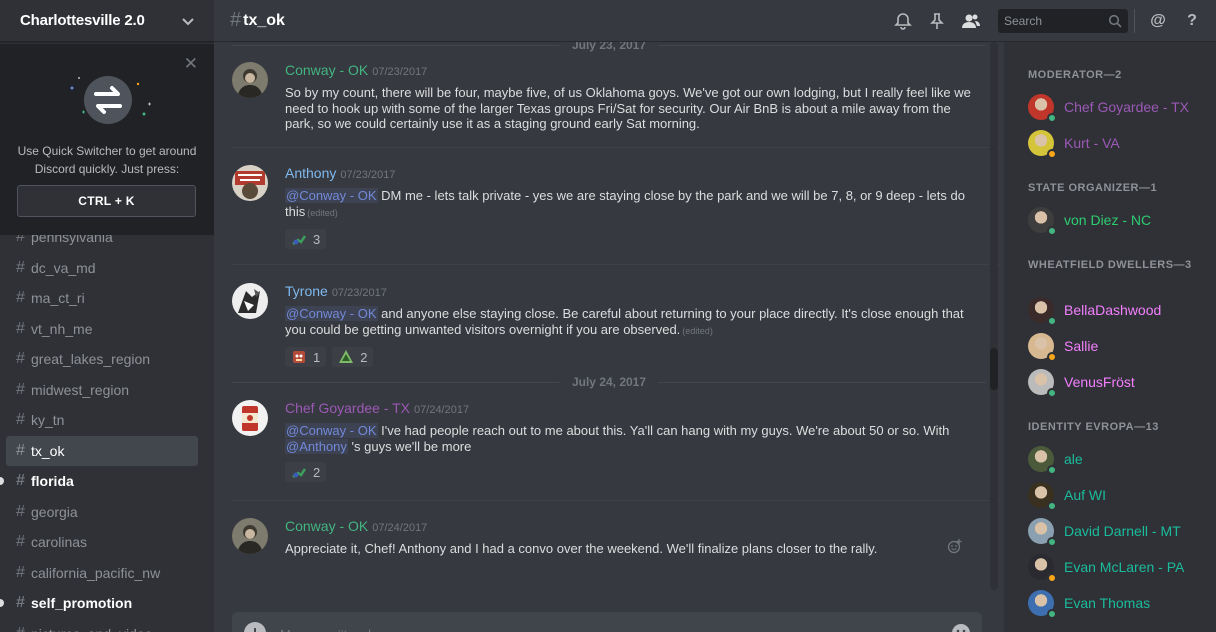 Image resolution: width=1216 pixels, height=632 pixels. Describe the element at coordinates (347, 408) in the screenshot. I see `message-author: Chef Goyardee - TX` at that location.